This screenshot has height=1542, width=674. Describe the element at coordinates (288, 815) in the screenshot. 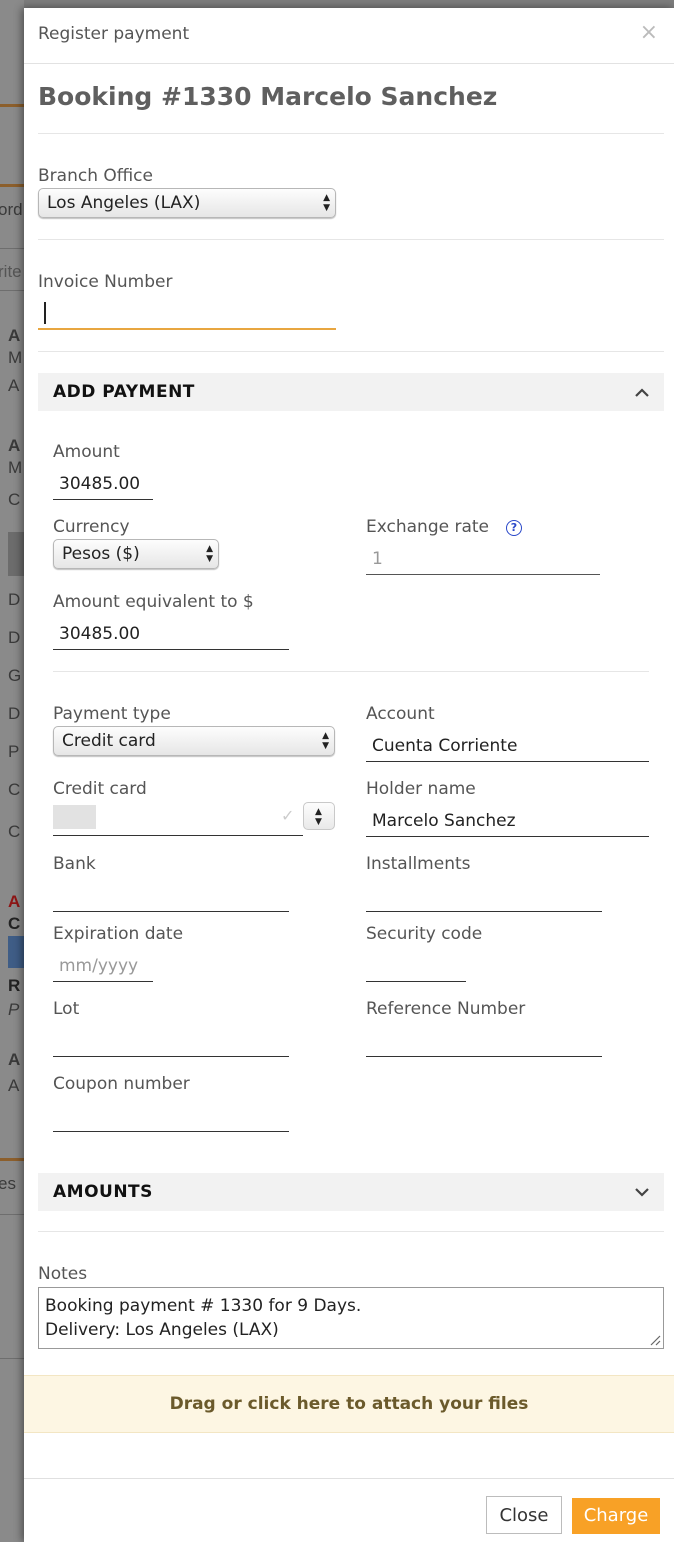

I see `checkmark-icon: ✓` at that location.